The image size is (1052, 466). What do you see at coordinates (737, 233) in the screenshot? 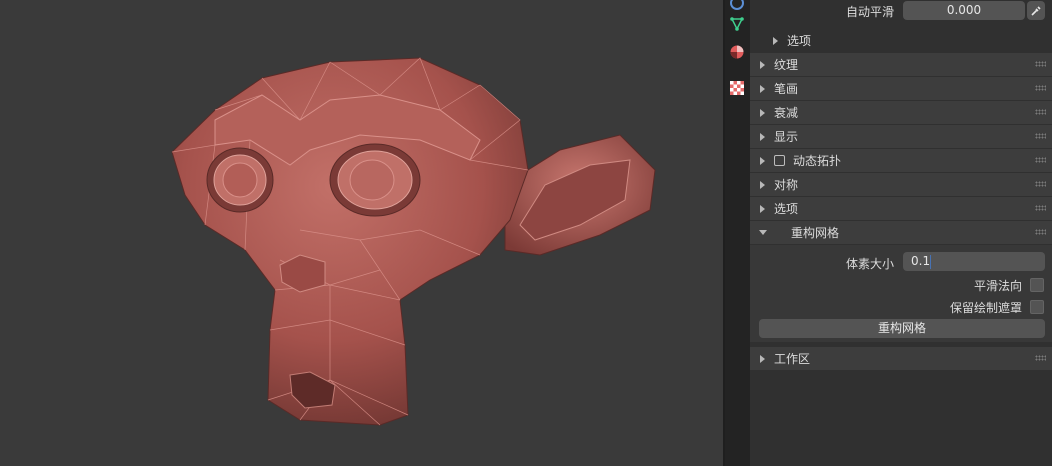
I see `properties-tab-strip` at bounding box center [737, 233].